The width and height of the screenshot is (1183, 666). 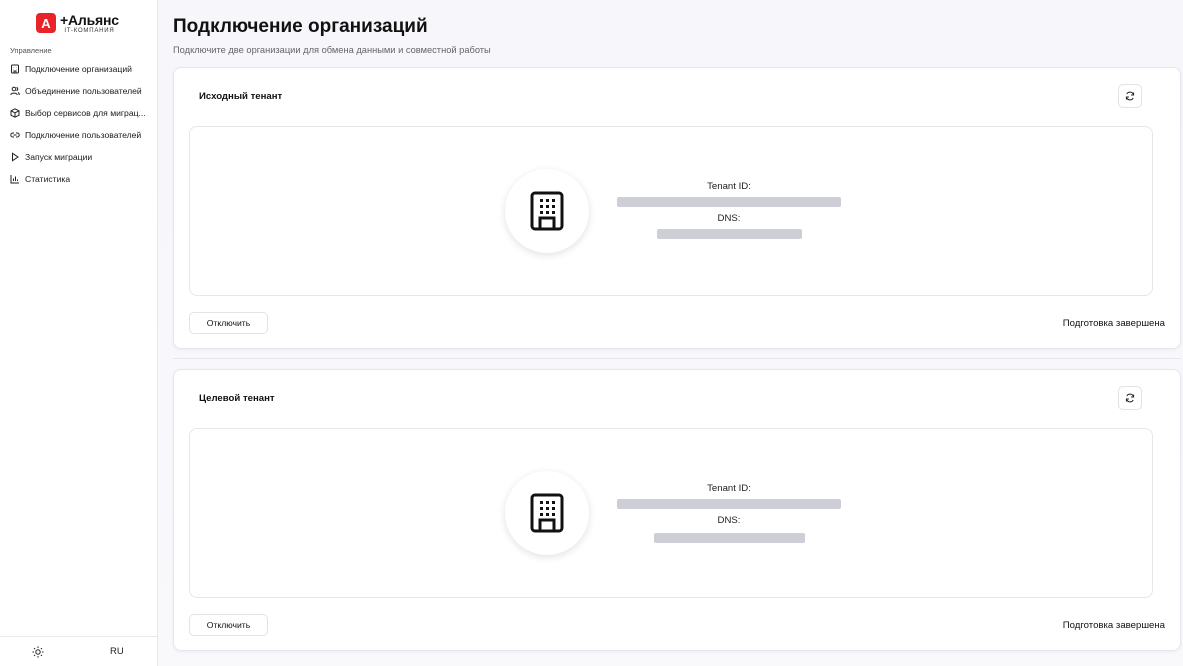 I want to click on brand-text: +Альянс IT-КОМПАНИЯ, so click(x=89, y=23).